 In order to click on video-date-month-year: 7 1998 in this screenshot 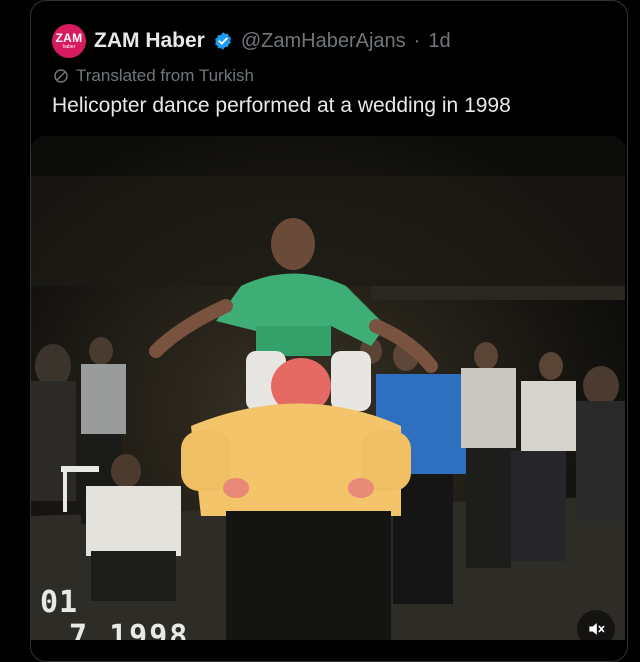, I will do `click(129, 630)`.